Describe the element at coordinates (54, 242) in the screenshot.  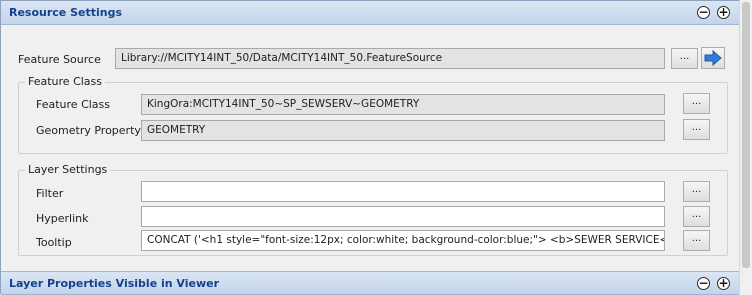
I see `tooltip-label: Tooltip` at that location.